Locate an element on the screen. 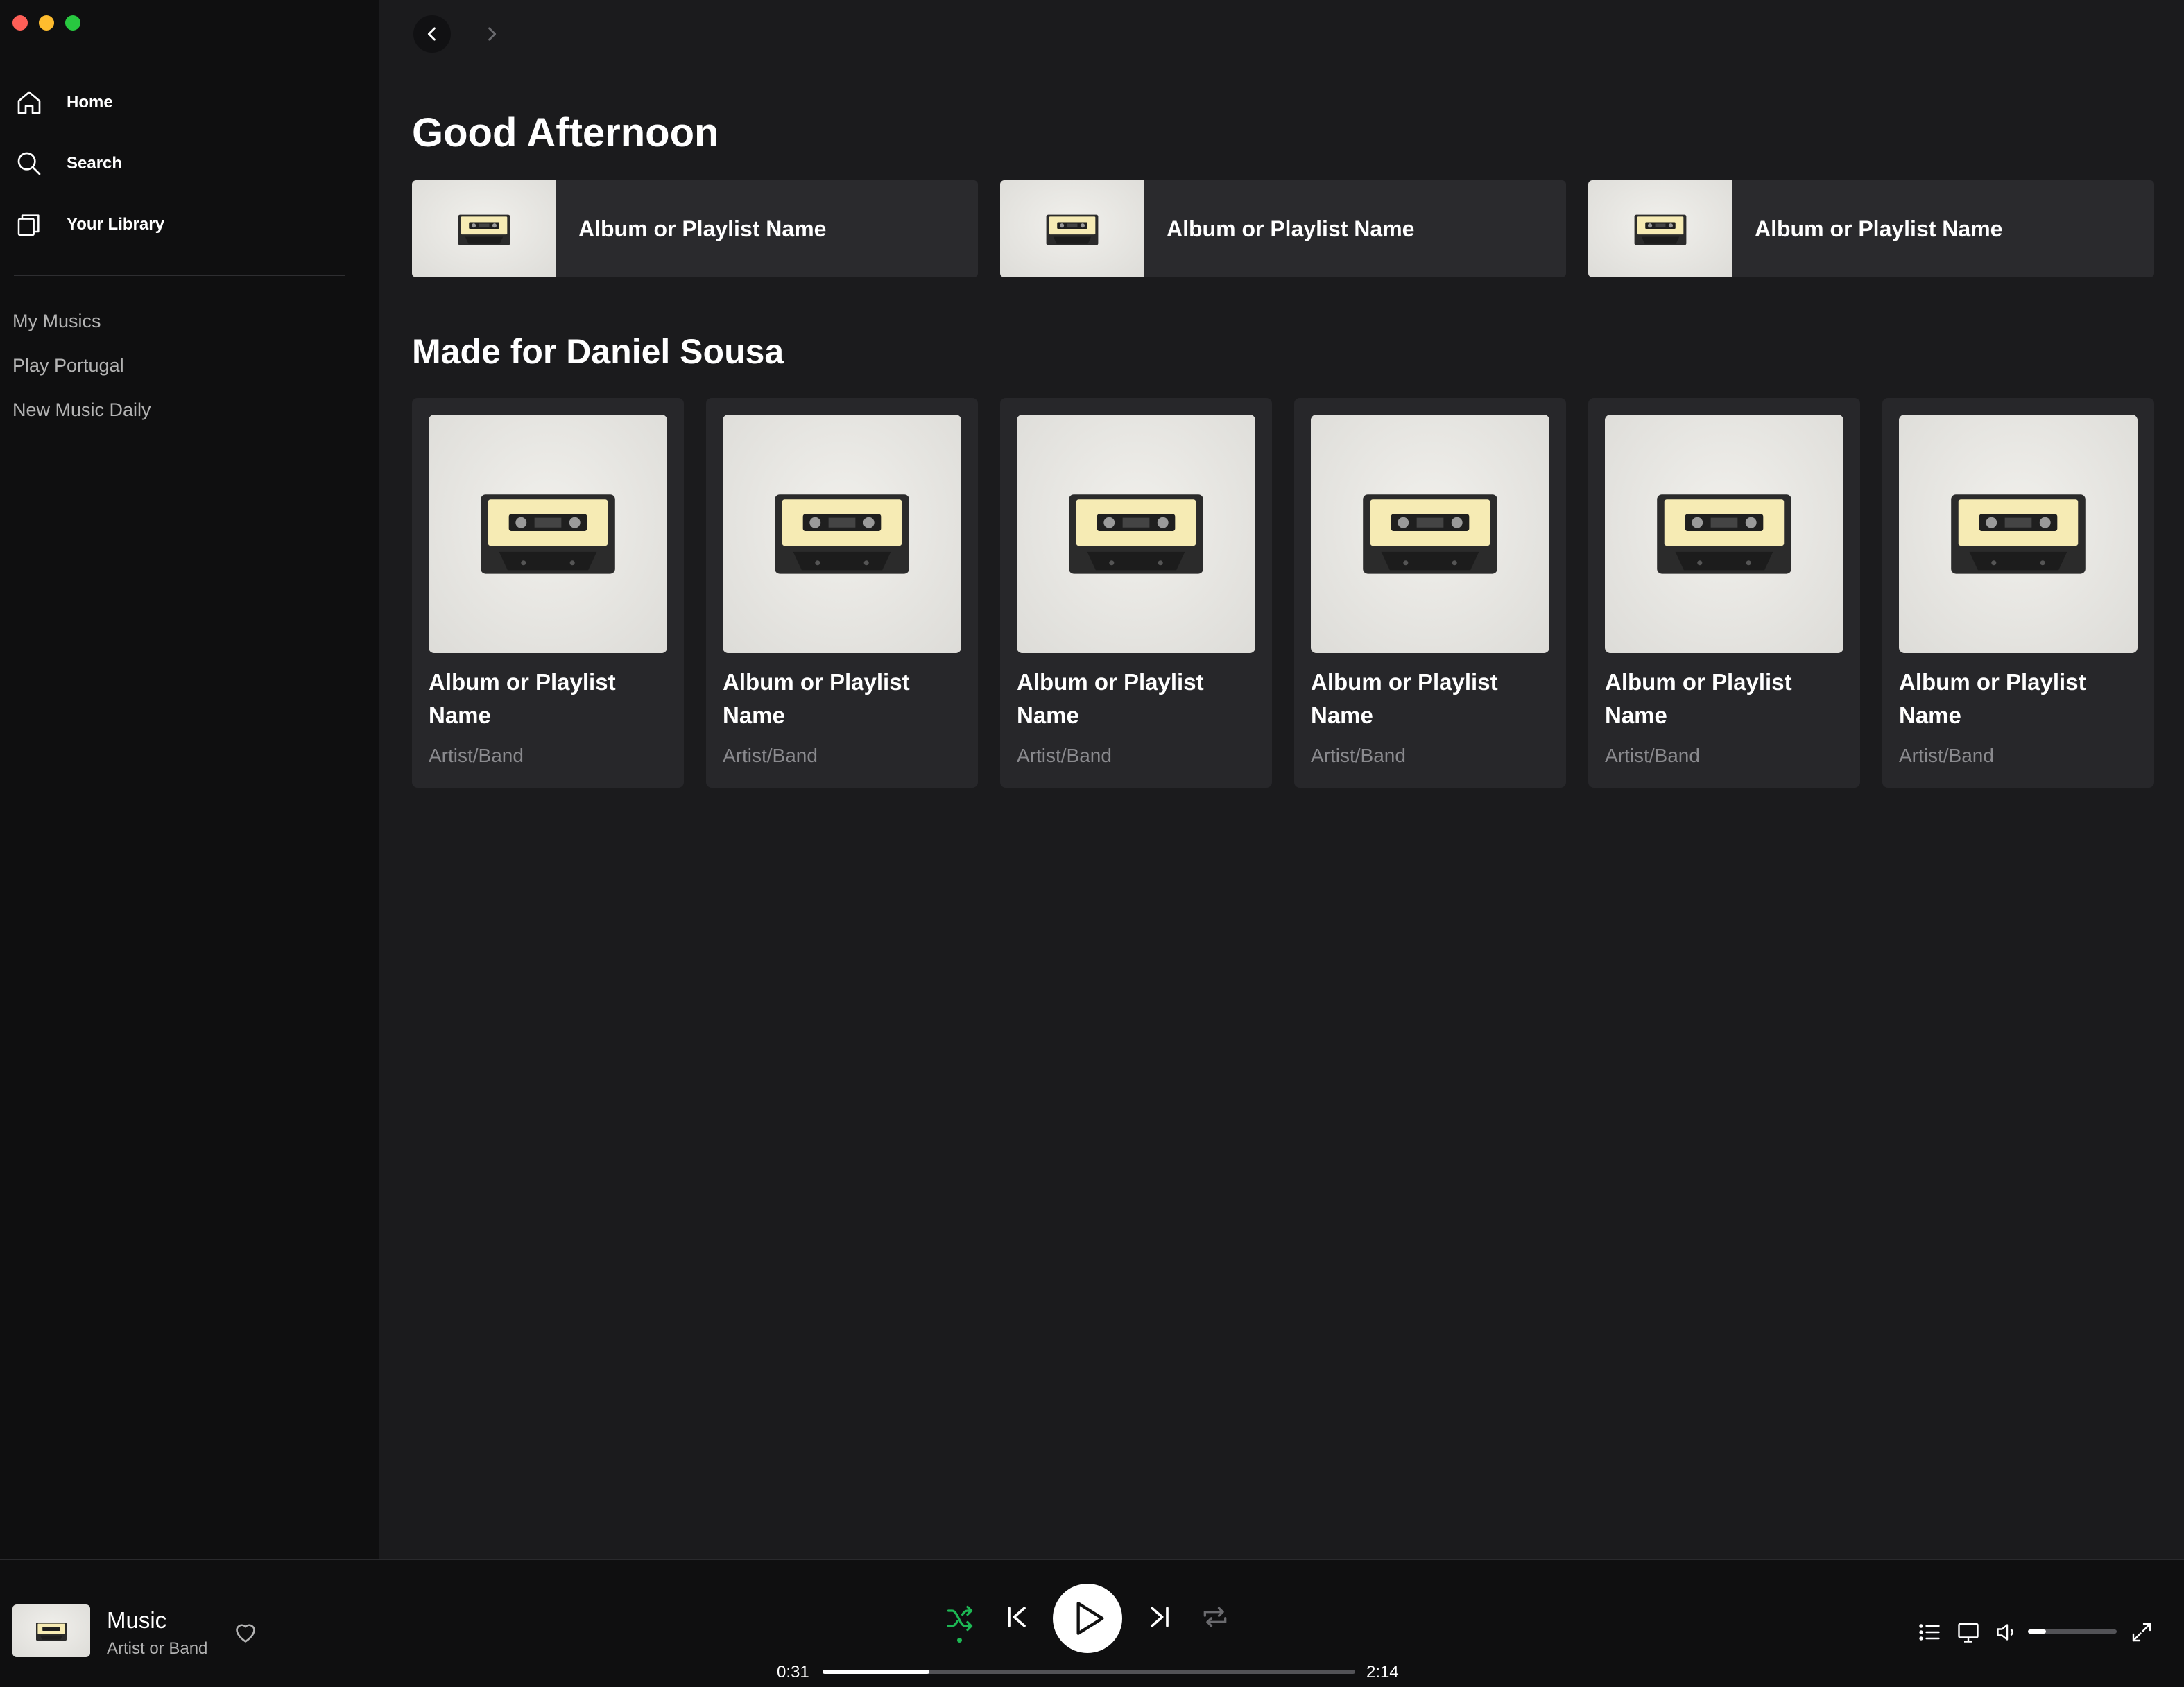 The width and height of the screenshot is (2184, 1687). nav-home: Home is located at coordinates (64, 102).